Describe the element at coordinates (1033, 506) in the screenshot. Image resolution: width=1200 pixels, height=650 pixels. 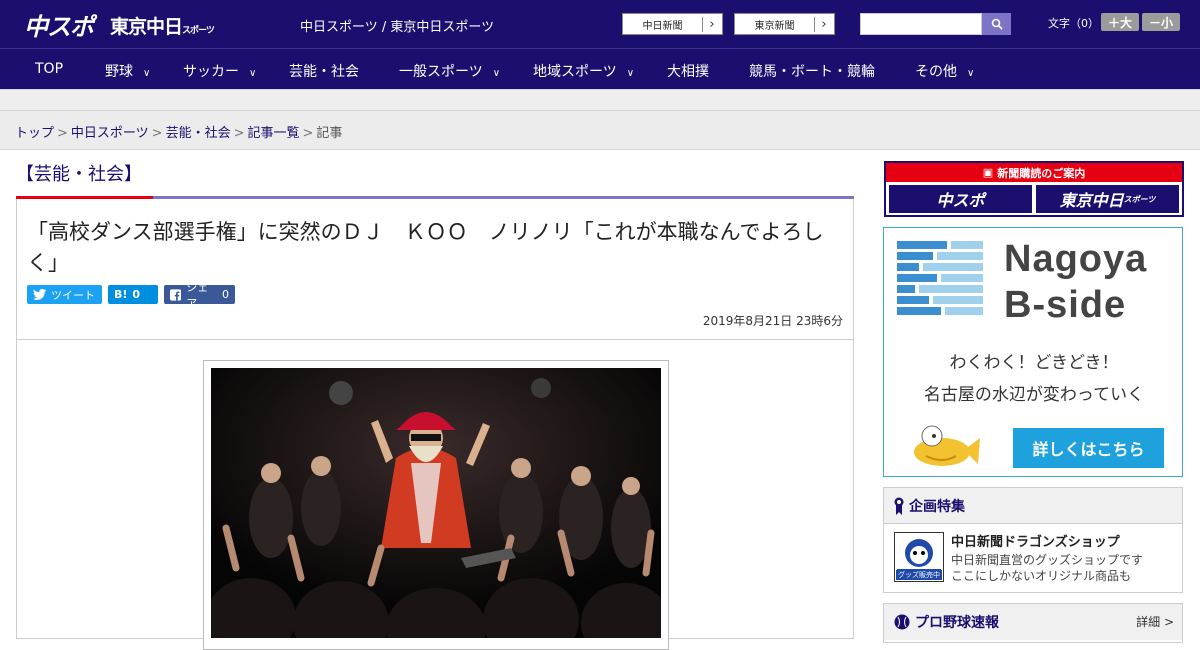
I see `feature-heading: 企画特集` at that location.